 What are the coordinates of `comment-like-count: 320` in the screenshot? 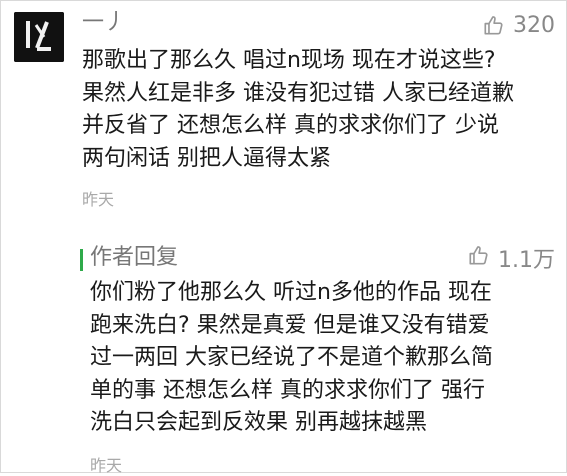 It's located at (534, 25).